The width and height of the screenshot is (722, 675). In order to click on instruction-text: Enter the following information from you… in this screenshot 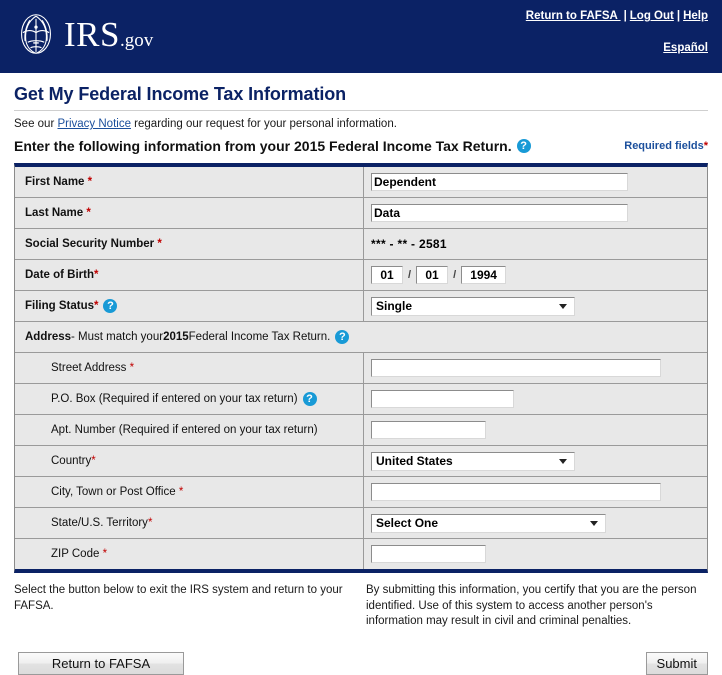, I will do `click(263, 146)`.